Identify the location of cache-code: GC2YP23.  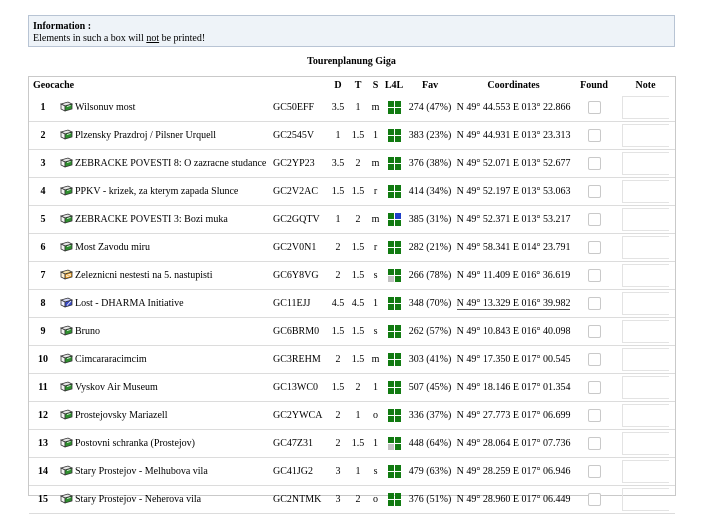
(301, 163).